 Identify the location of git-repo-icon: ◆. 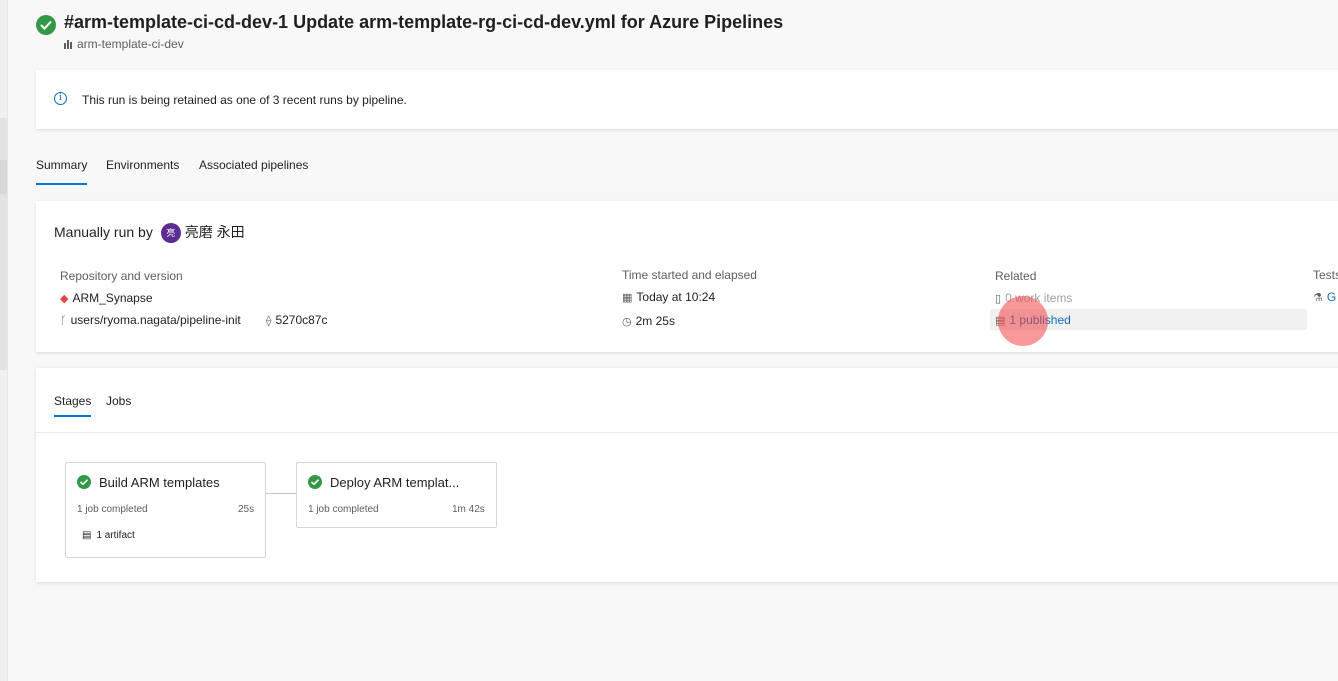
(64, 299).